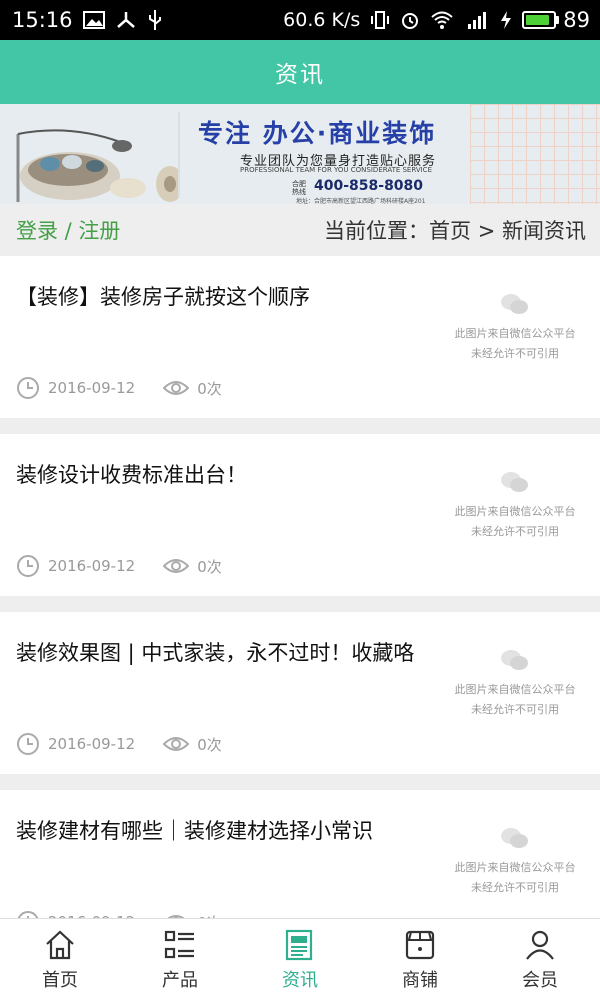  Describe the element at coordinates (455, 231) in the screenshot. I see `breadcrumb: 当前位置：首页 > 新闻资讯` at that location.